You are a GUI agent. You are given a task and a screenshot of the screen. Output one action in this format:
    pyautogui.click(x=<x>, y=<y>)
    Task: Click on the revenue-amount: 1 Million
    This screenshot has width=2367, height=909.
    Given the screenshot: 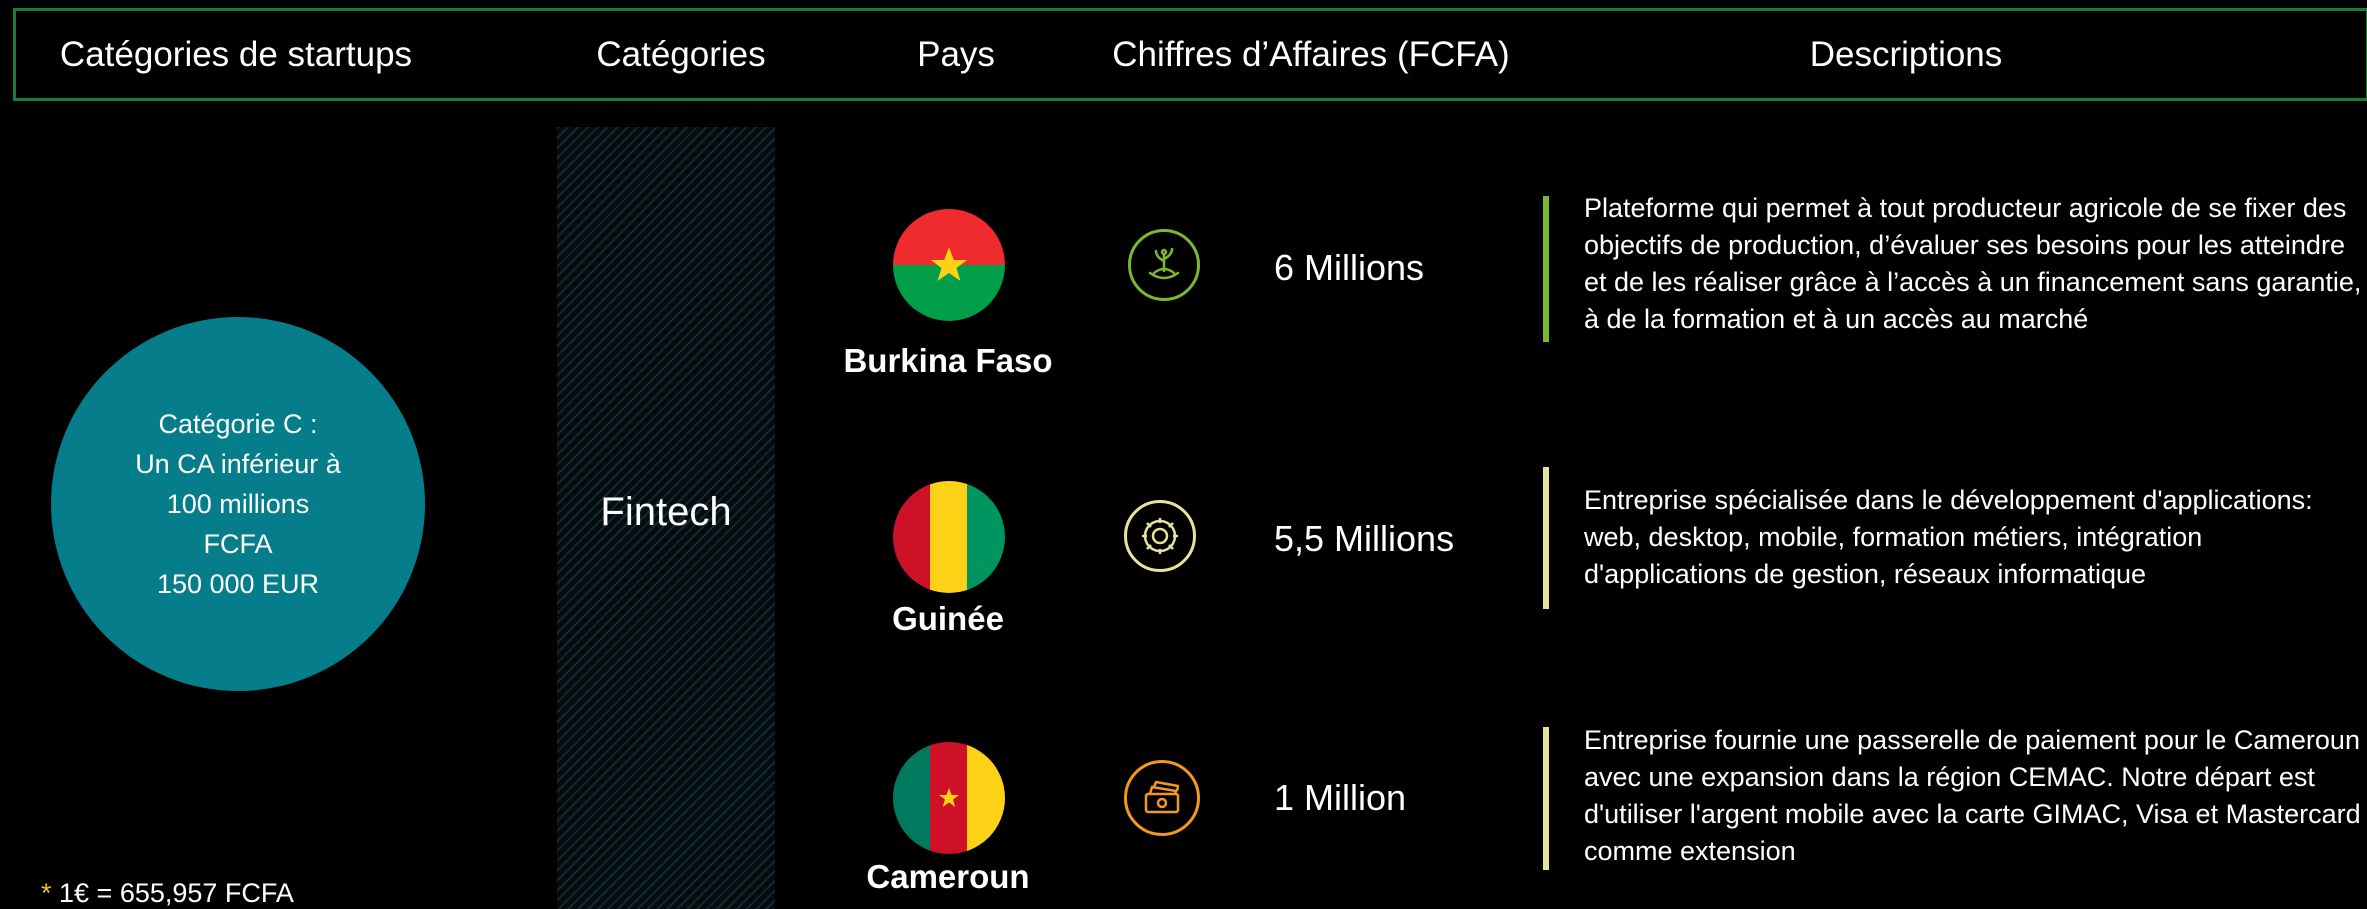 What is the action you would take?
    pyautogui.click(x=1340, y=797)
    